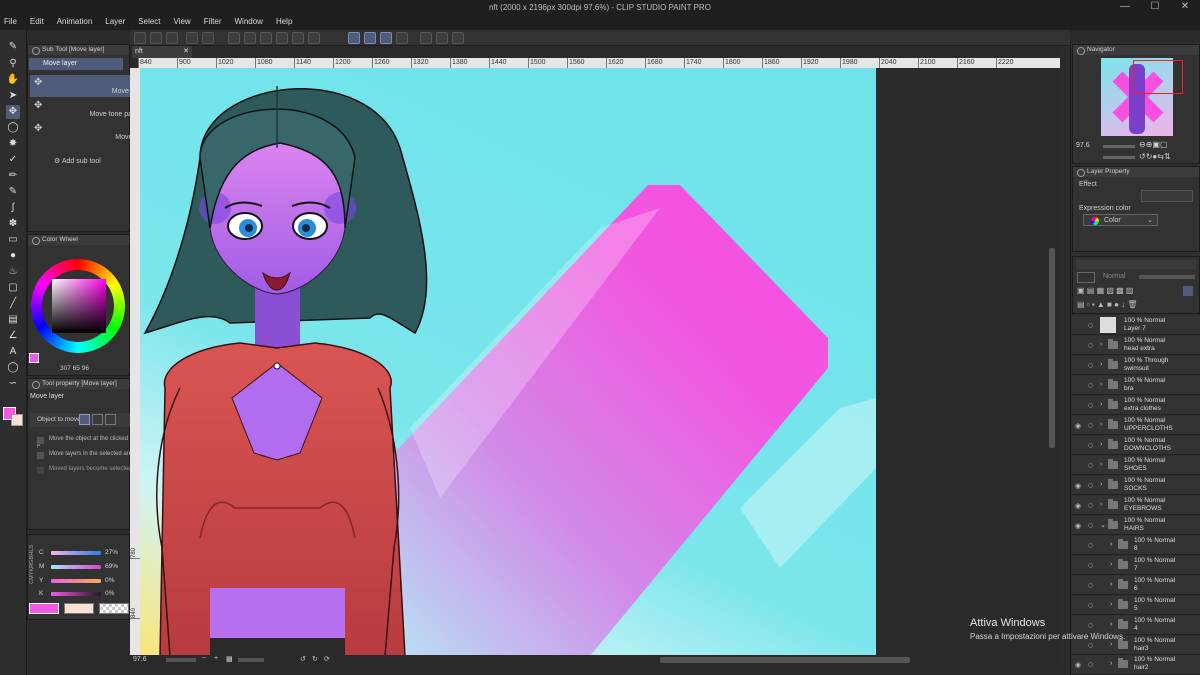  I want to click on navigator-zoom-buttons: ⊖⊕▣▢, so click(1153, 144).